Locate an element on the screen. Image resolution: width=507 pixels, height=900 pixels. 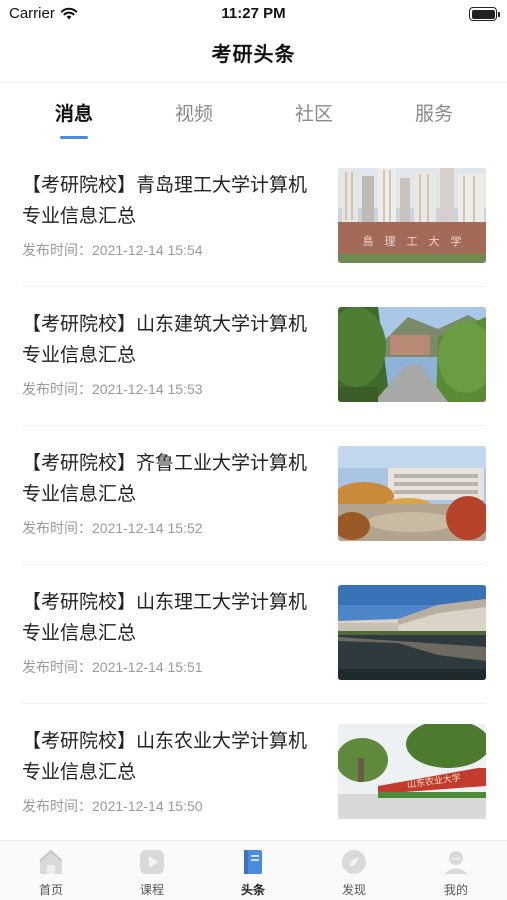
campus-buildings-image: 島 理 工 大 学 is located at coordinates (412, 215).